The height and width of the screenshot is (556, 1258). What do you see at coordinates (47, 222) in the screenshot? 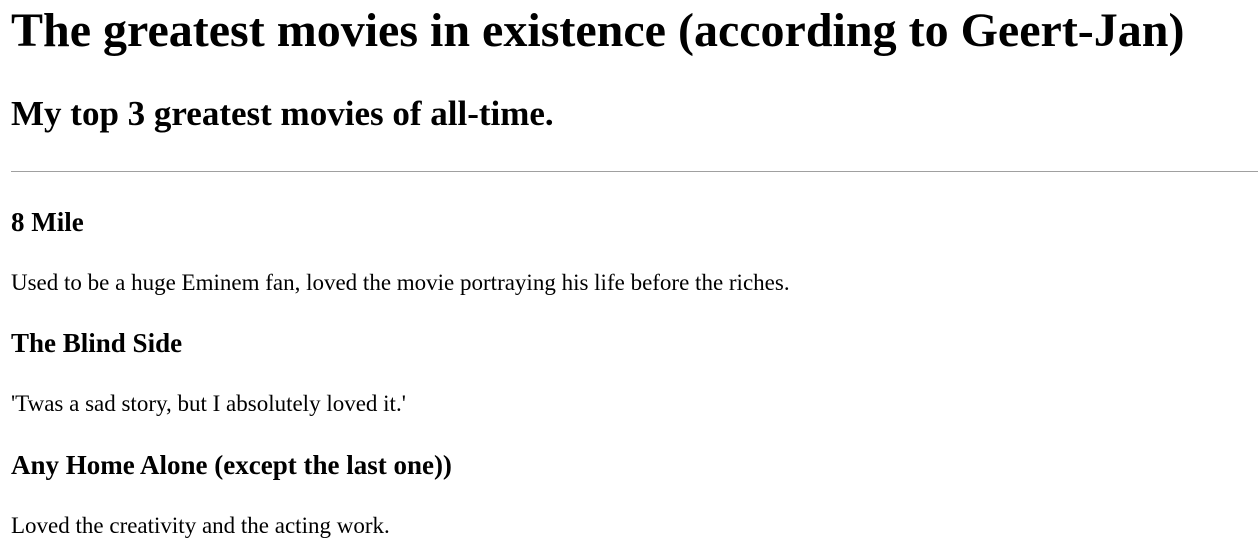
I see `movie-title: 8 Mile` at bounding box center [47, 222].